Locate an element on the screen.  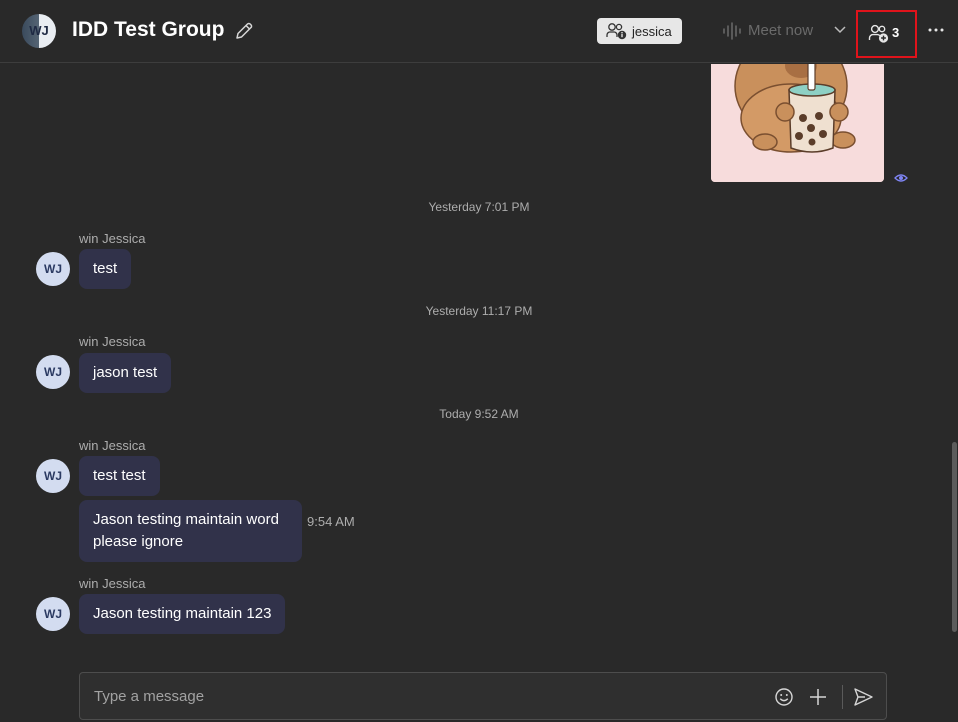
participants-count: 3 is located at coordinates (896, 32).